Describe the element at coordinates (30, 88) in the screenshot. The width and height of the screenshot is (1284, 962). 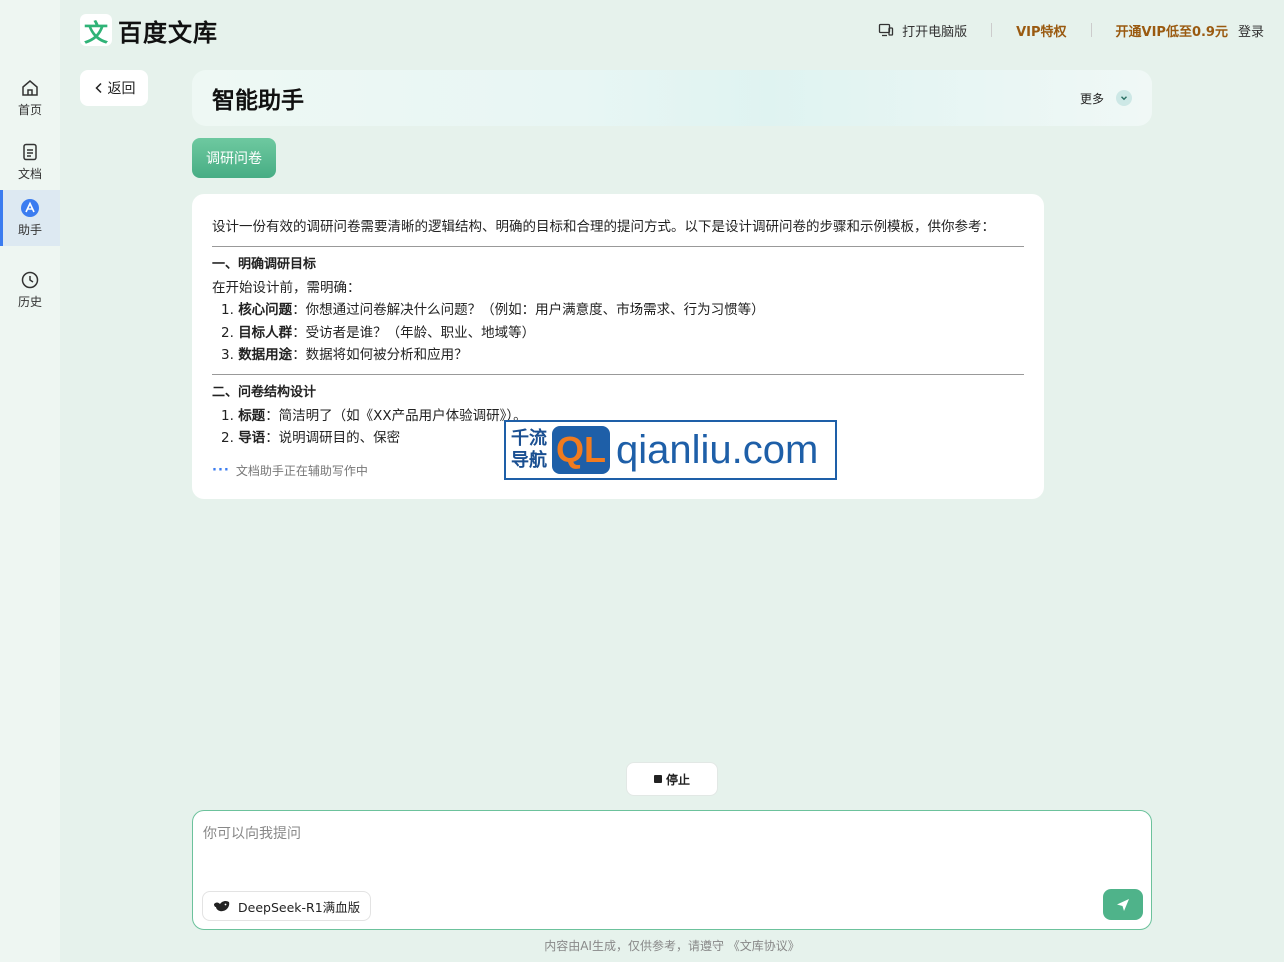
I see `home-icon` at that location.